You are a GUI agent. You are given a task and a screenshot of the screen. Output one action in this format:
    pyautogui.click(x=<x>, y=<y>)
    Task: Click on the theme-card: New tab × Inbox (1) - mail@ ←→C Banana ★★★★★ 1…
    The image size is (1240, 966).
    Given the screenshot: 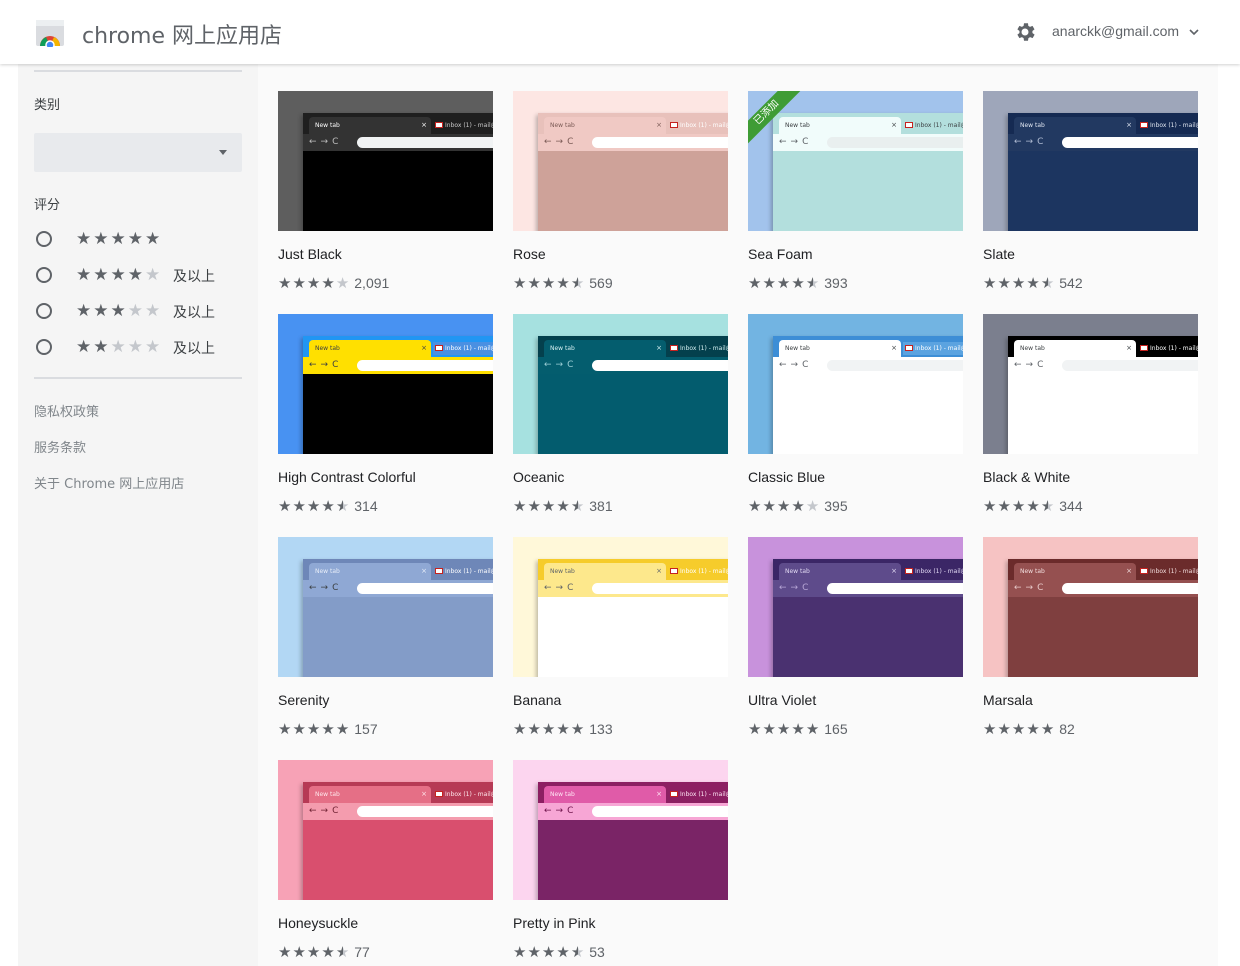 What is the action you would take?
    pyautogui.click(x=620, y=639)
    